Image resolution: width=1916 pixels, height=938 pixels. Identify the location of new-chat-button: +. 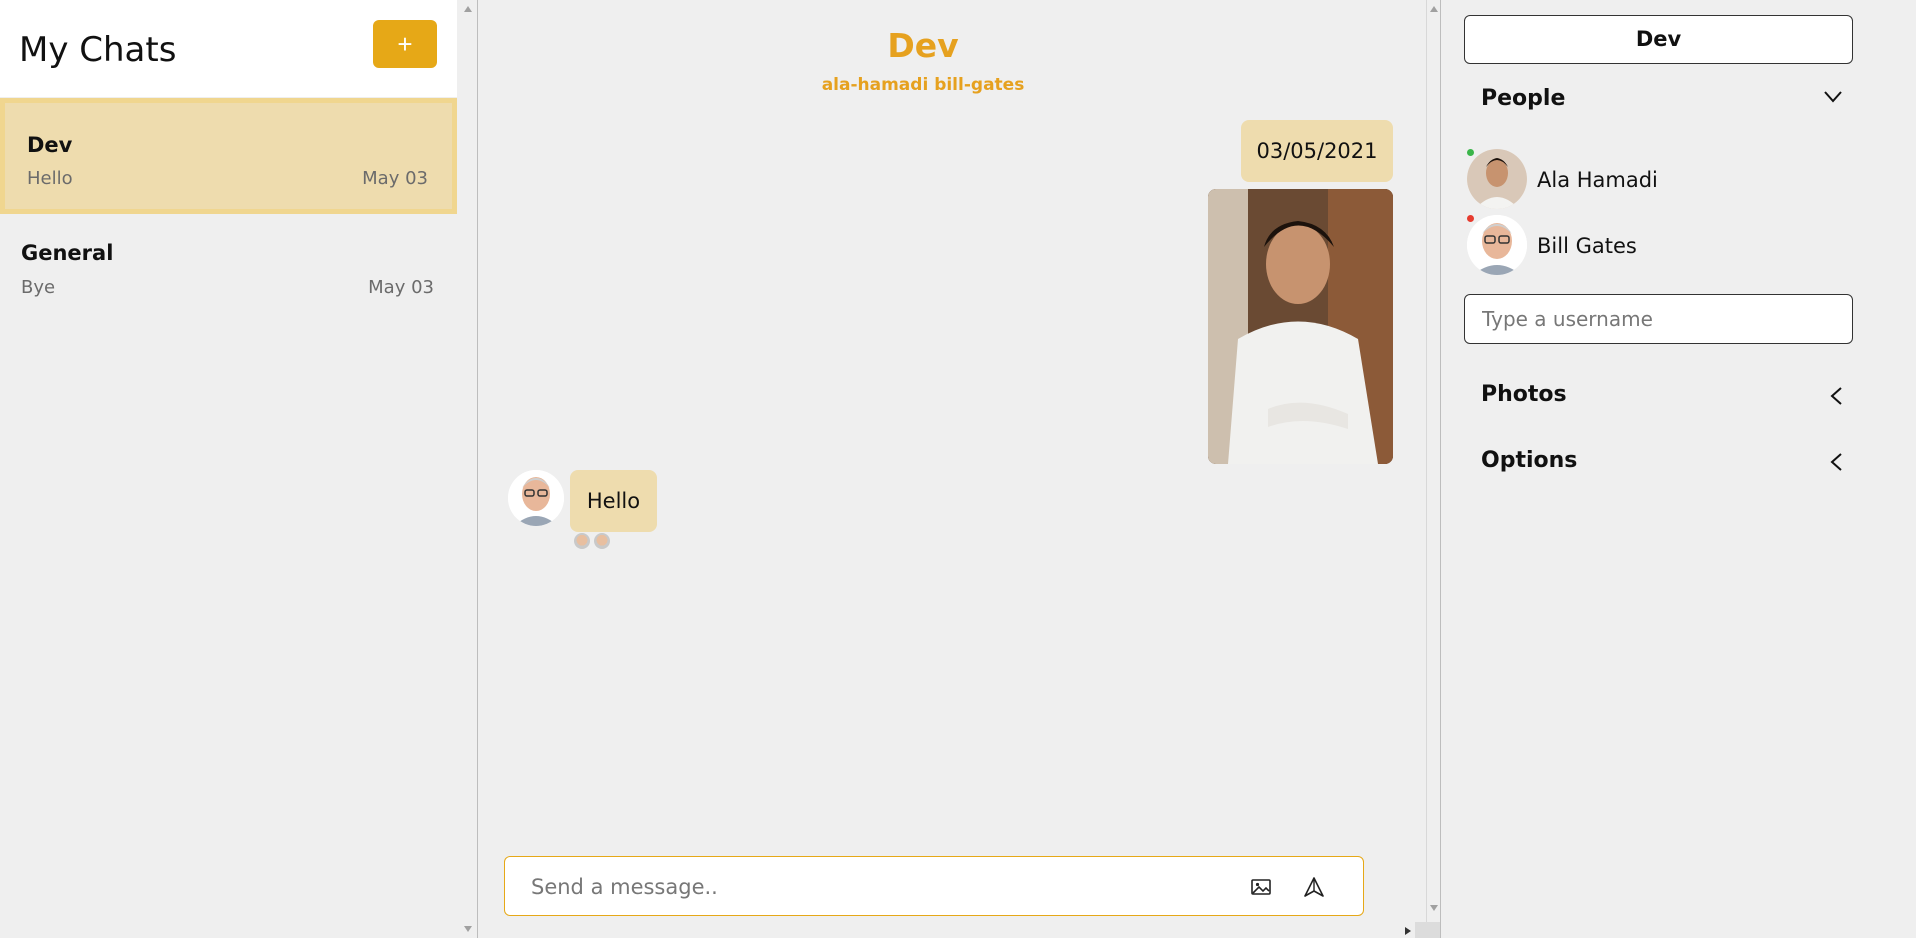
(405, 44).